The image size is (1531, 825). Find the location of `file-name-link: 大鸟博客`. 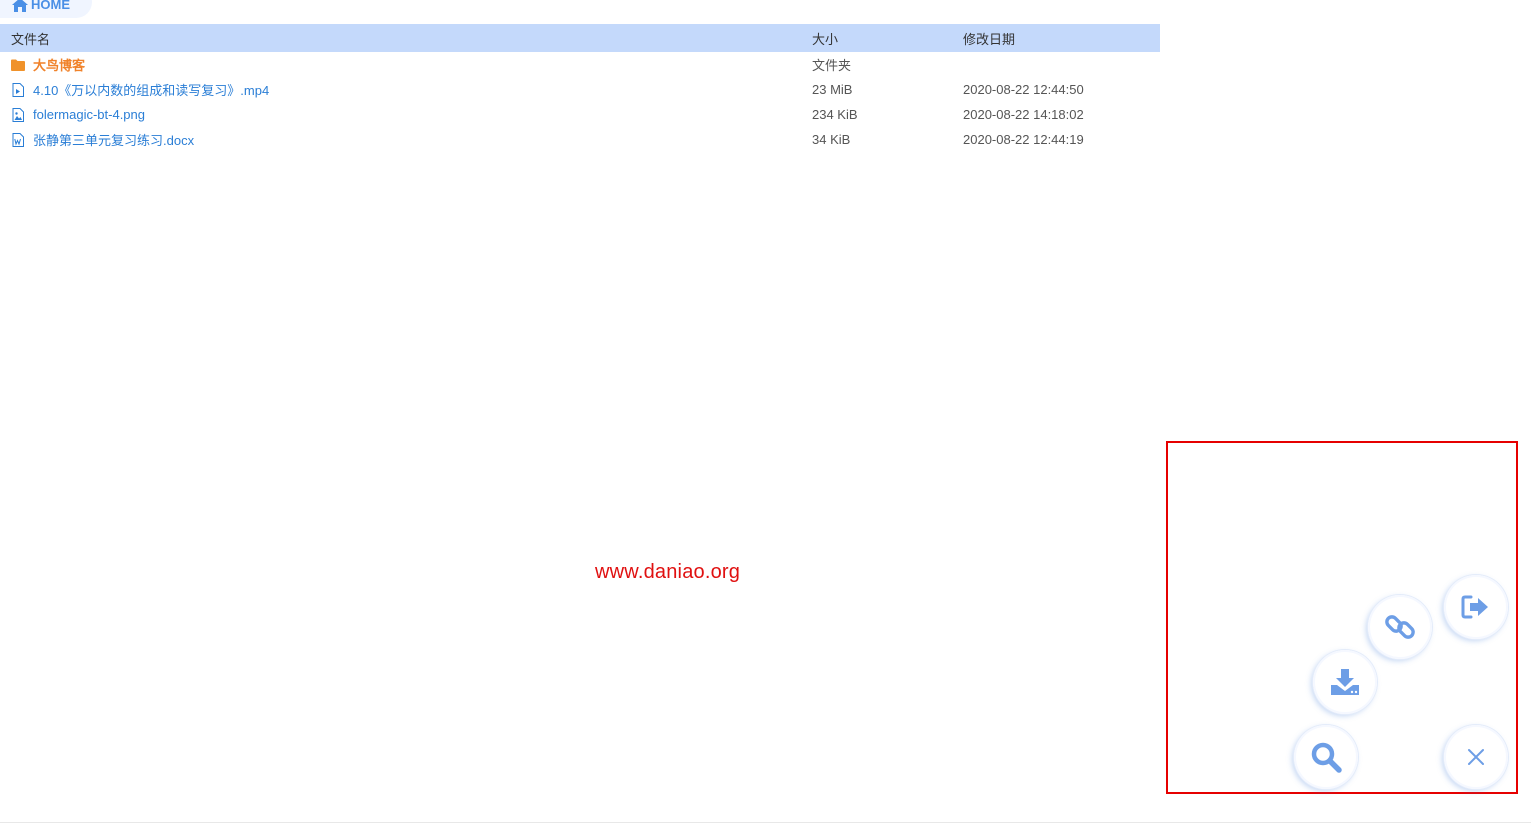

file-name-link: 大鸟博客 is located at coordinates (59, 64).